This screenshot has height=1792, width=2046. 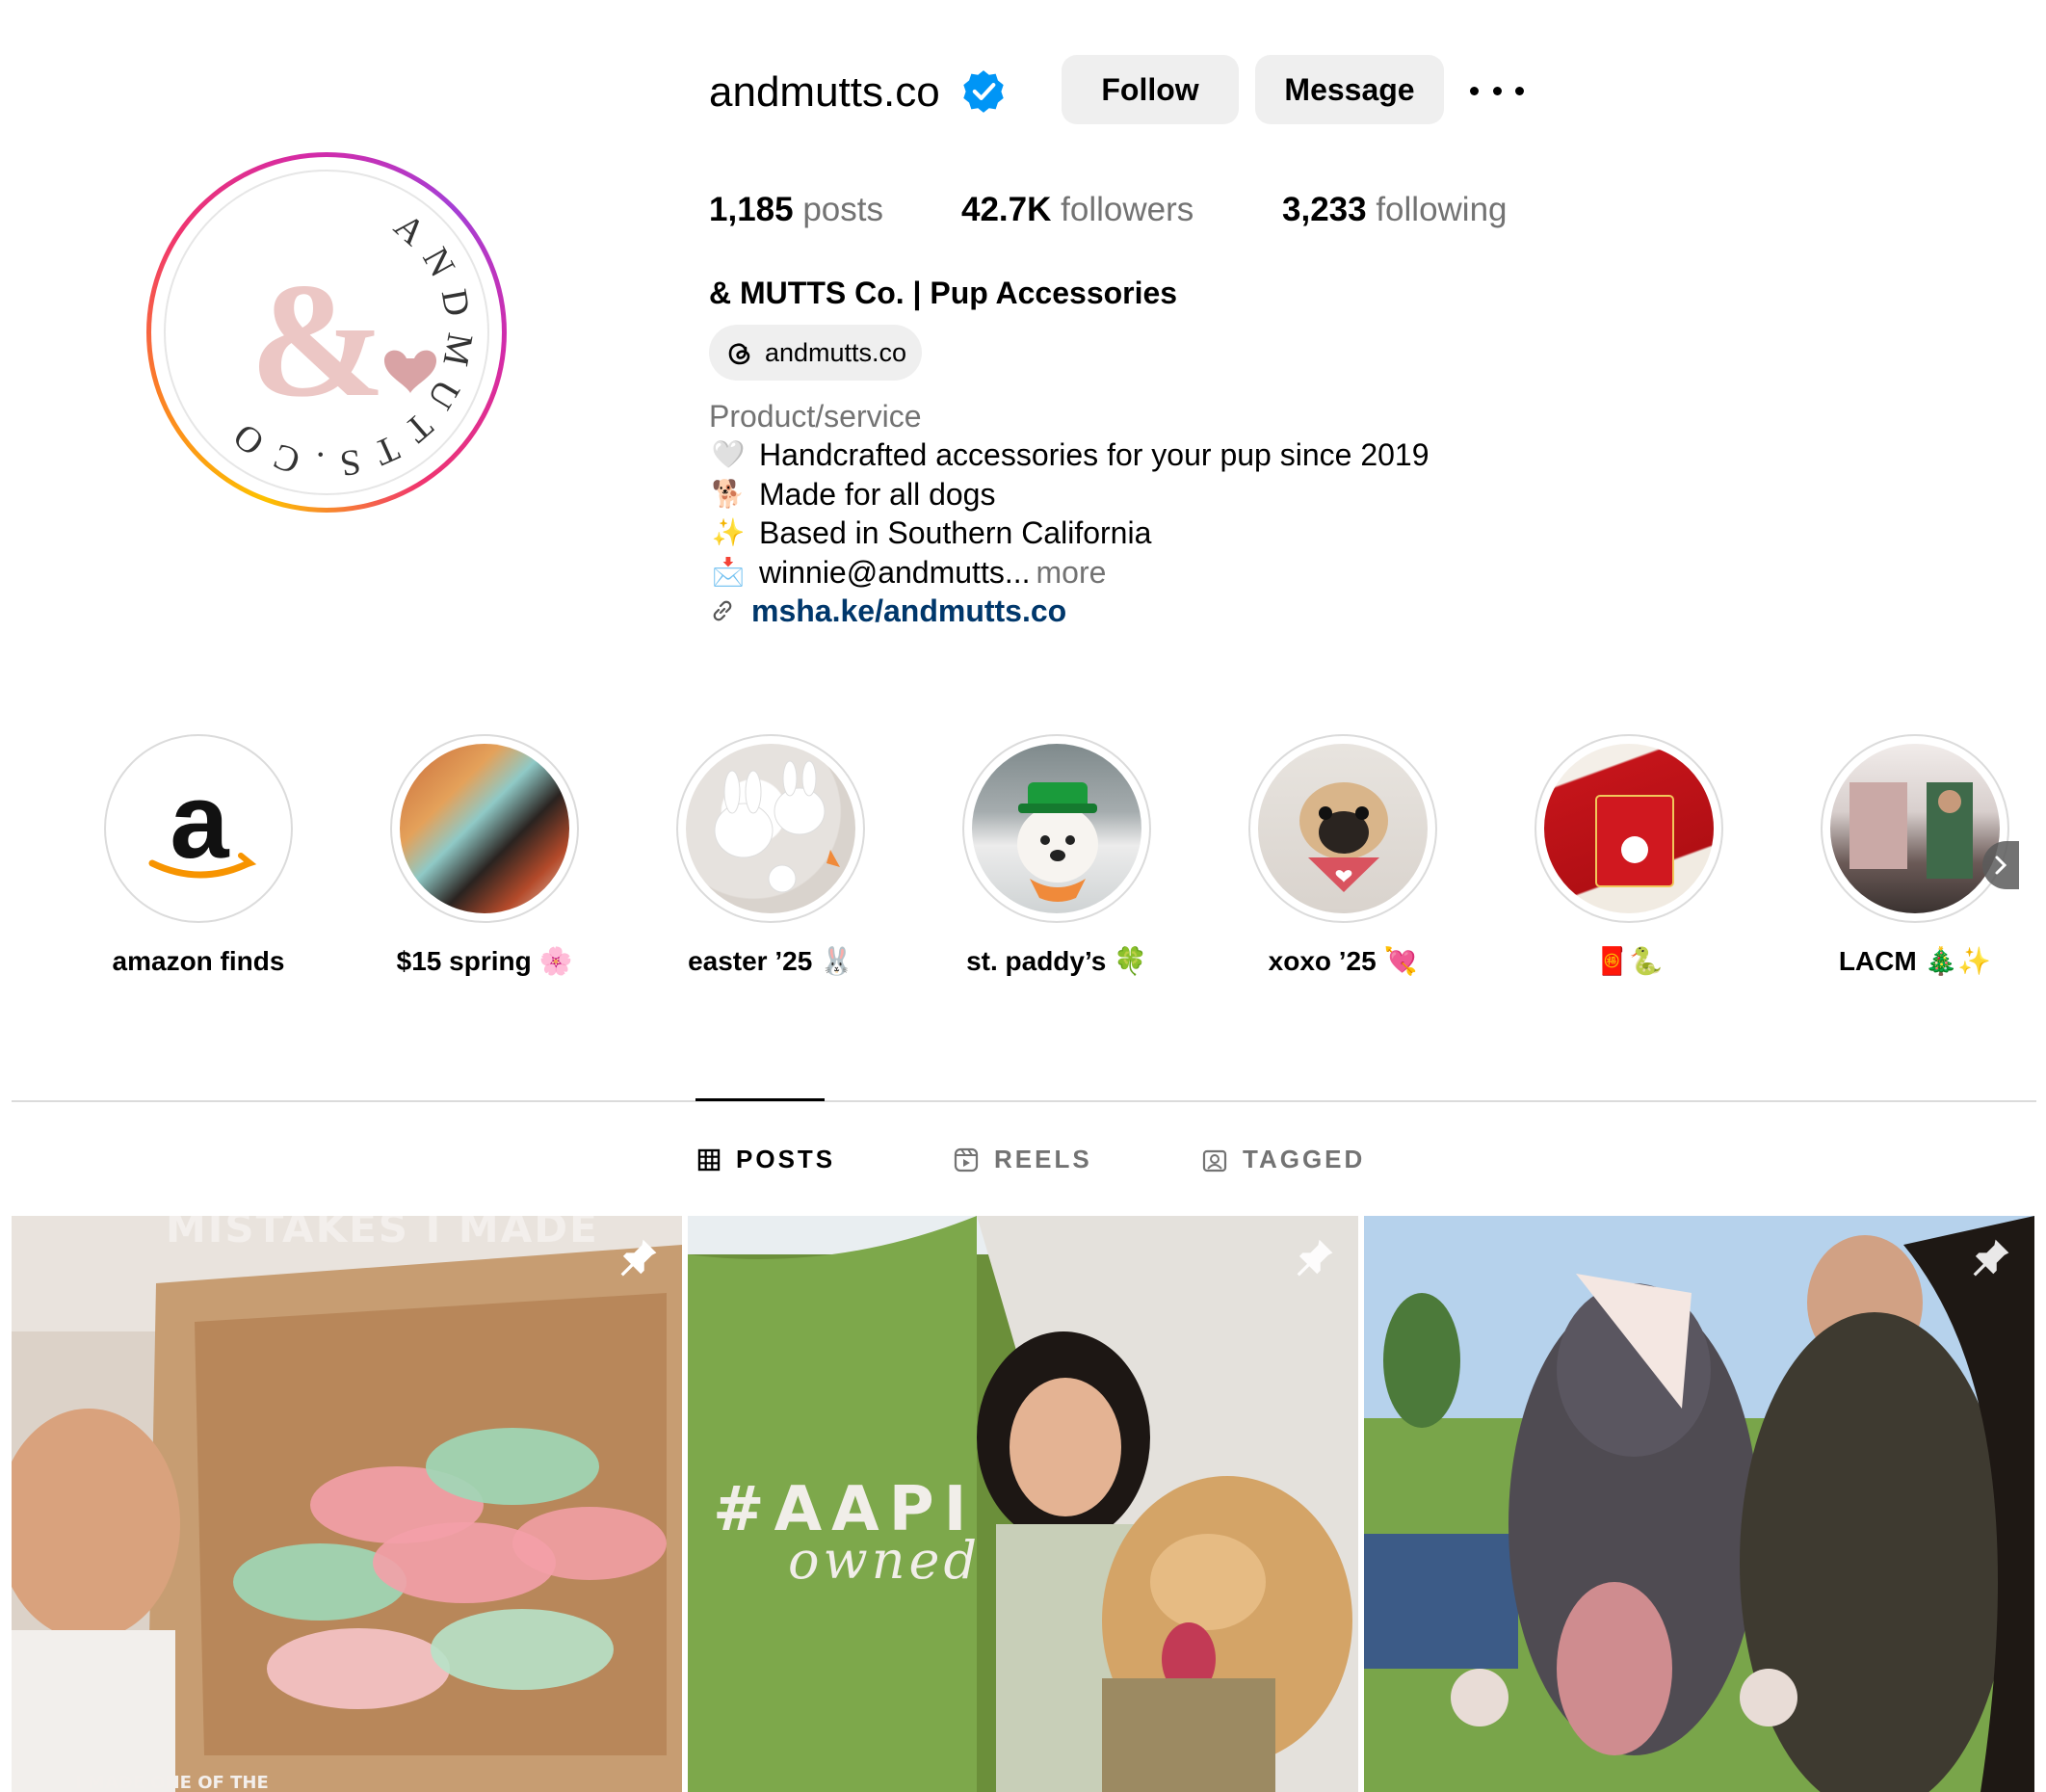 I want to click on bio-more-button: more, so click(x=1071, y=573).